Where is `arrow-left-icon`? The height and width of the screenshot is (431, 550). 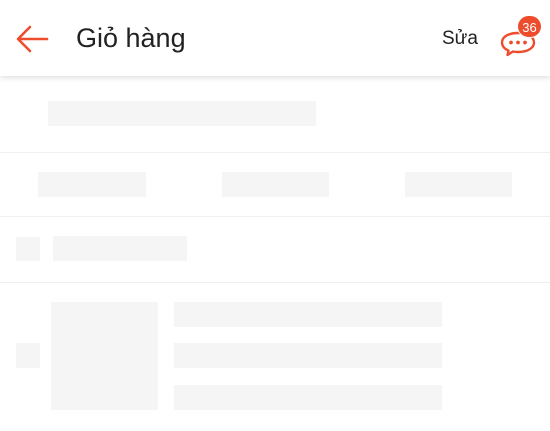 arrow-left-icon is located at coordinates (32, 39).